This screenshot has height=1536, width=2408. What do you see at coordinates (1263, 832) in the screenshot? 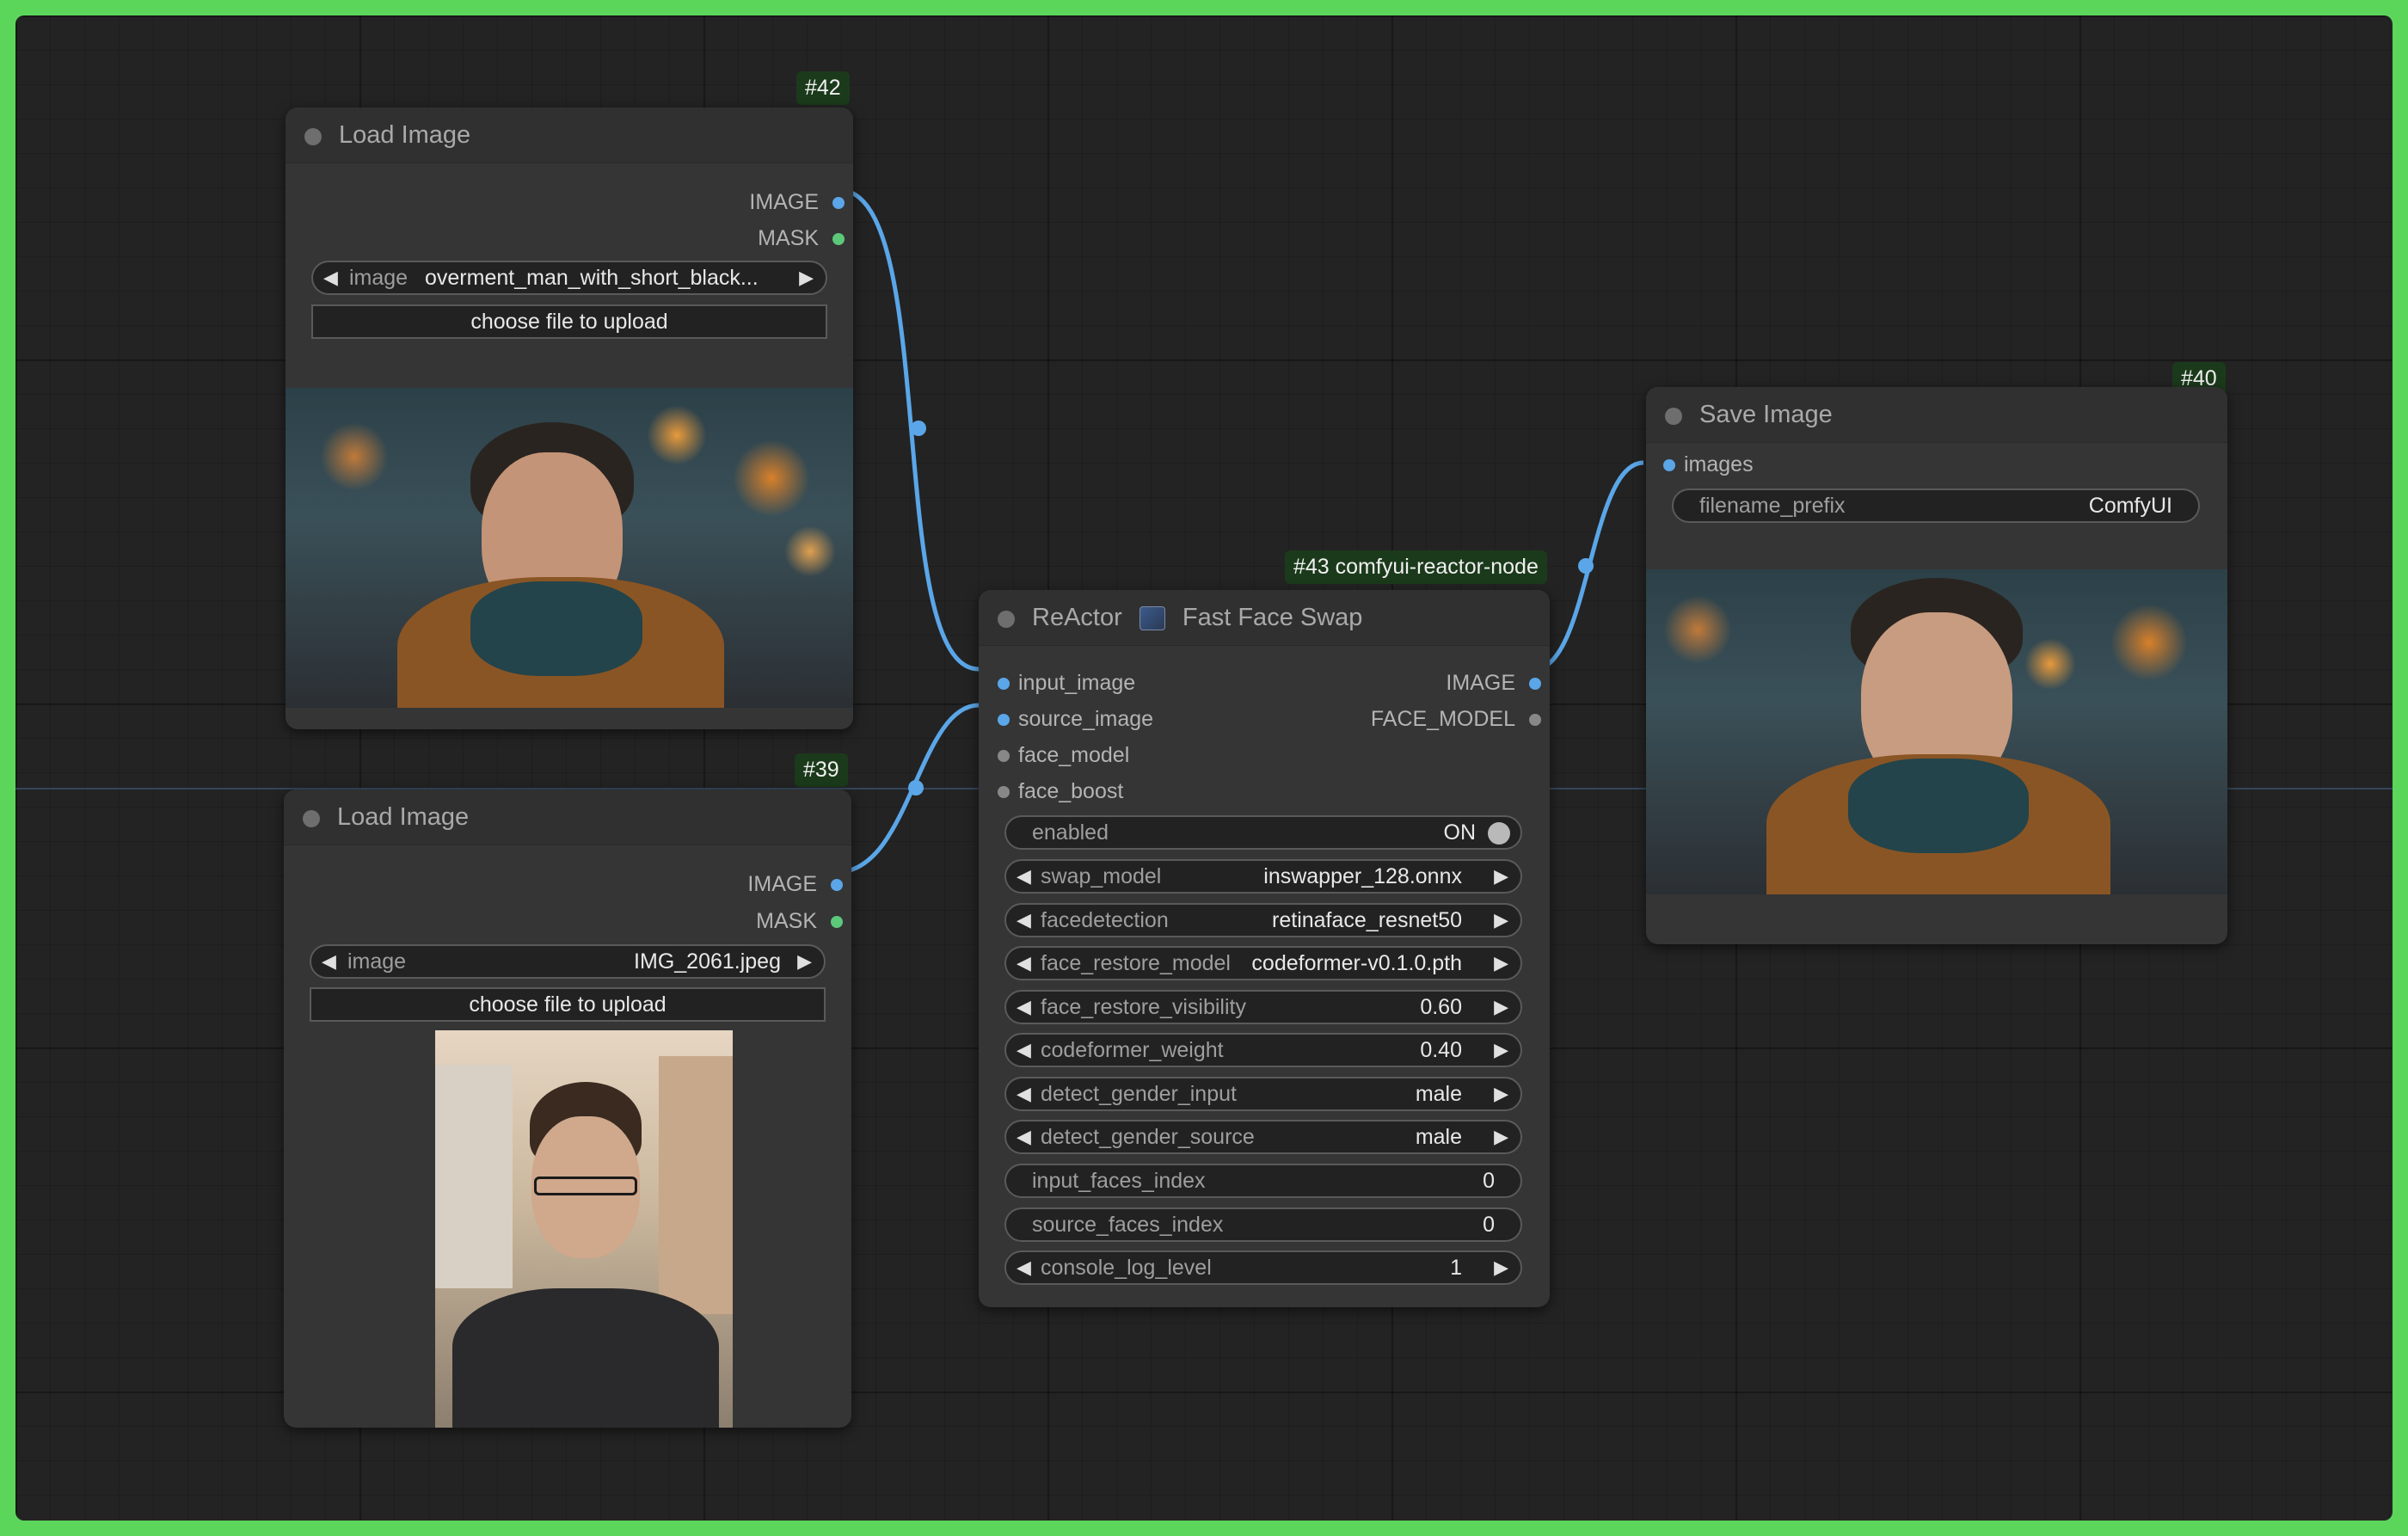
I see `enabled-toggle: enabled ON` at bounding box center [1263, 832].